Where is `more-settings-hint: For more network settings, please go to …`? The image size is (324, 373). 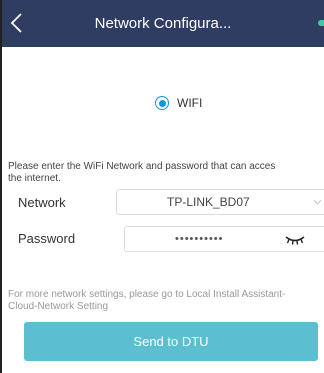
more-settings-hint: For more network settings, please go to … is located at coordinates (147, 300).